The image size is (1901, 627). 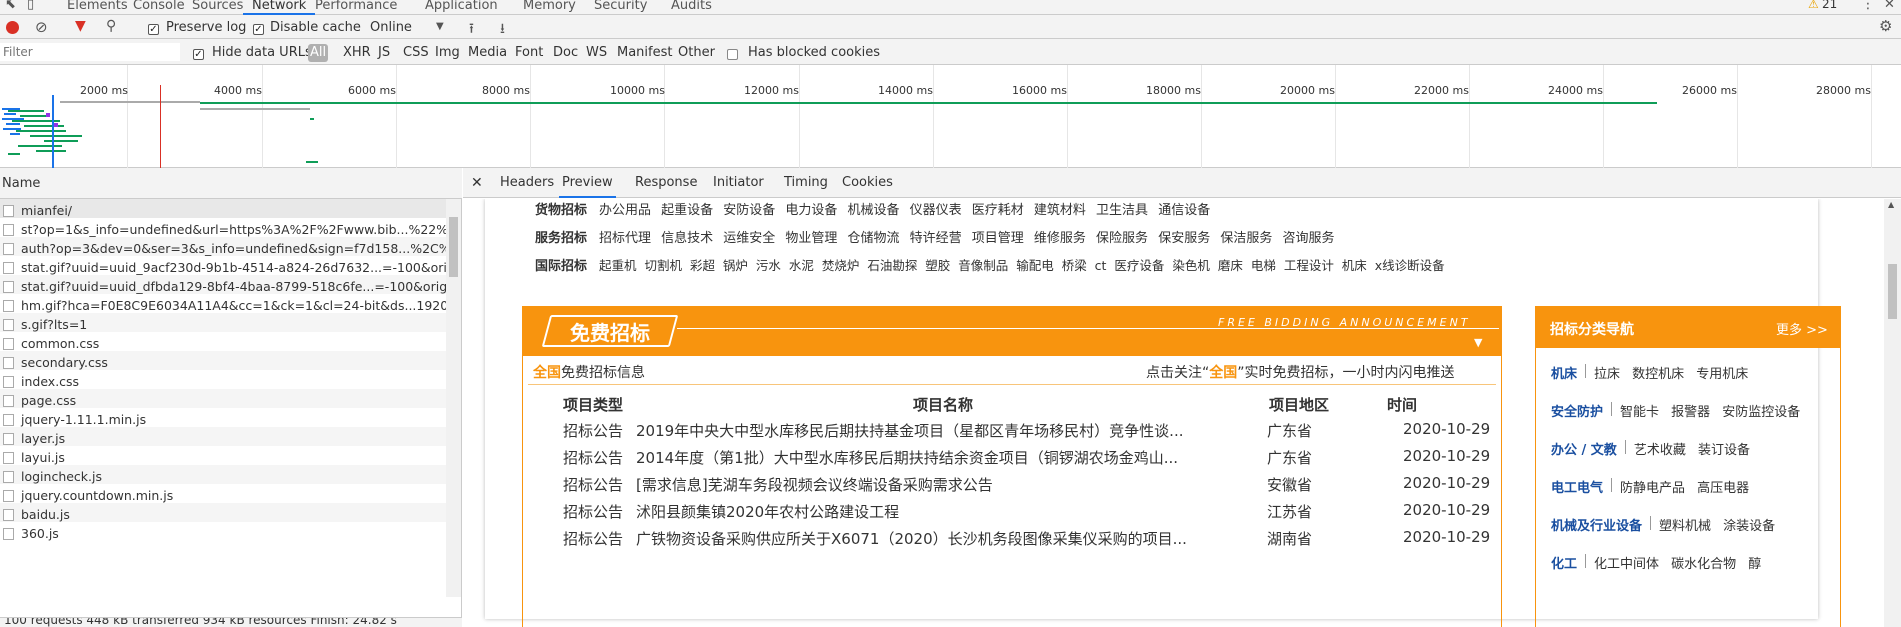 What do you see at coordinates (1802, 328) in the screenshot?
I see `category-nav-more-link: 更多 >>` at bounding box center [1802, 328].